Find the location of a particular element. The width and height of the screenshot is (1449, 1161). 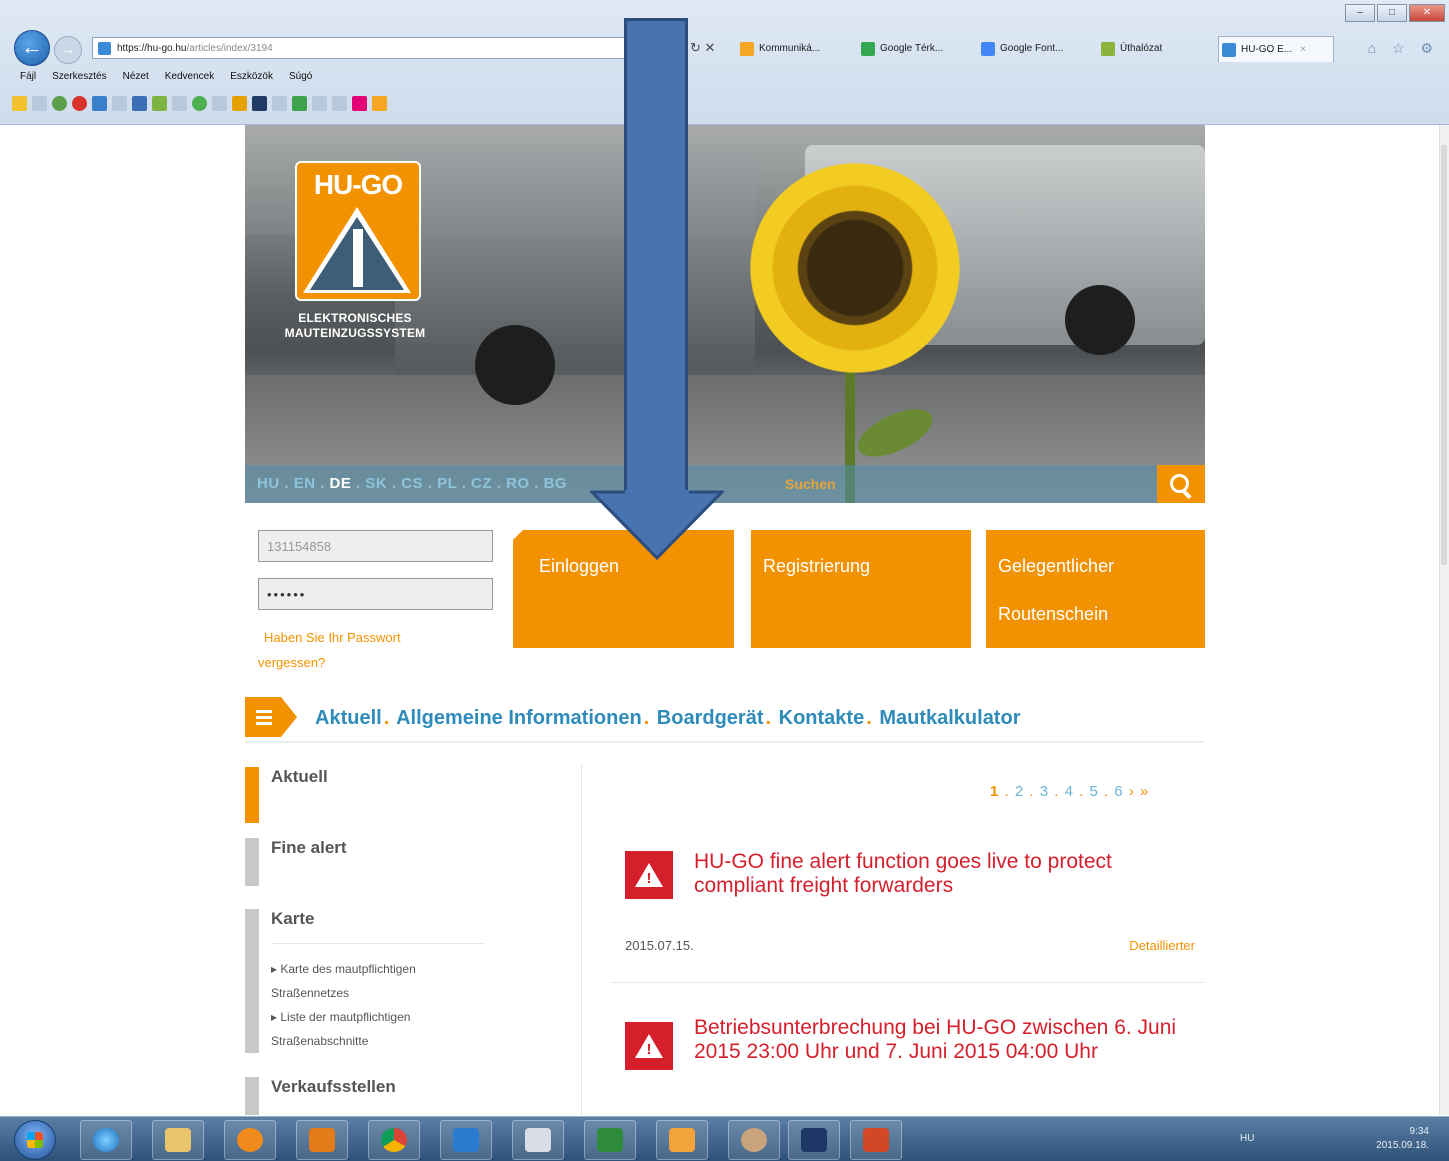

maximize-button: □ is located at coordinates (1392, 13).